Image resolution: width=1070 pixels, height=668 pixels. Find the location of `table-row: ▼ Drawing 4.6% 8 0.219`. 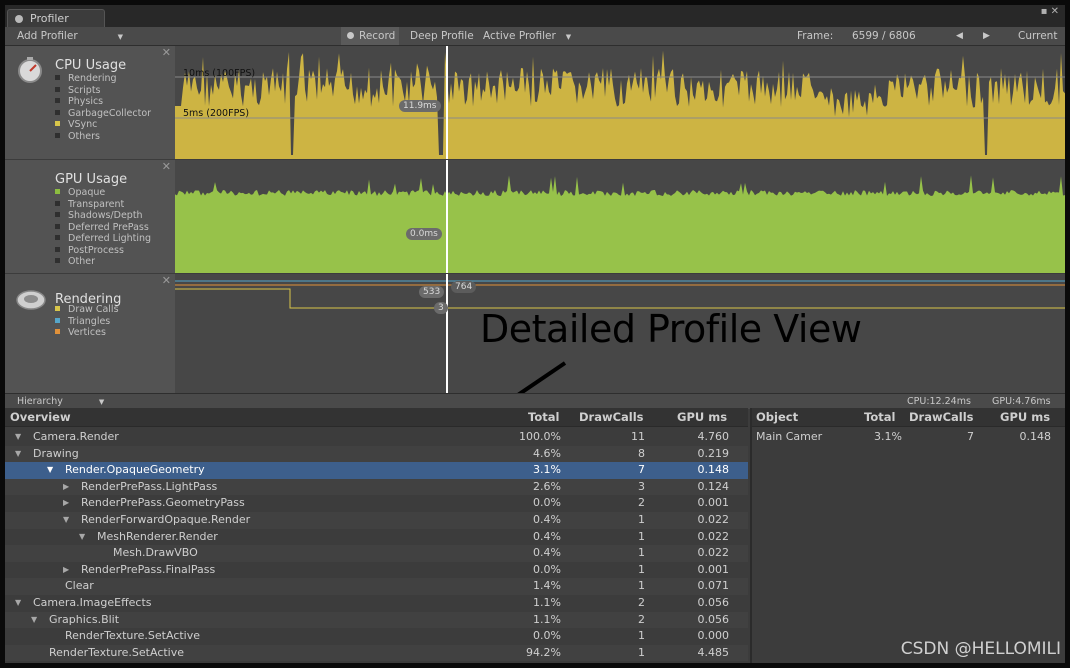

table-row: ▼ Drawing 4.6% 8 0.219 is located at coordinates (376, 454).